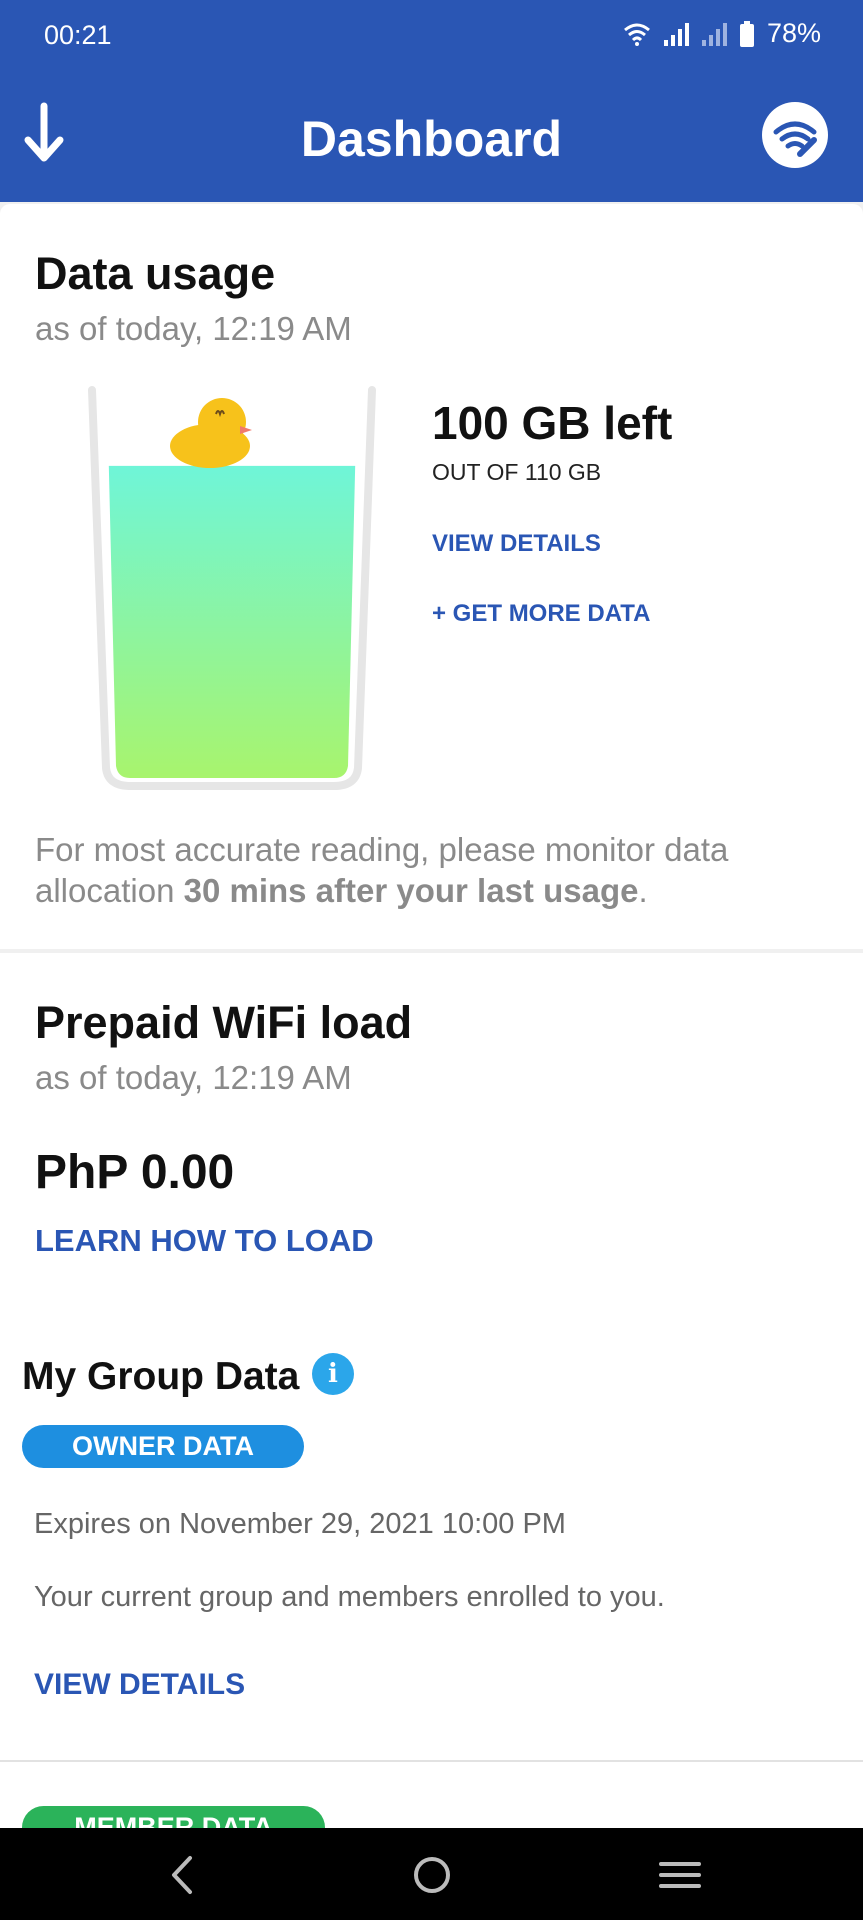 This screenshot has width=863, height=1920. Describe the element at coordinates (411, 890) in the screenshot. I see `usage-note-bold: 30 mins after your last usage` at that location.